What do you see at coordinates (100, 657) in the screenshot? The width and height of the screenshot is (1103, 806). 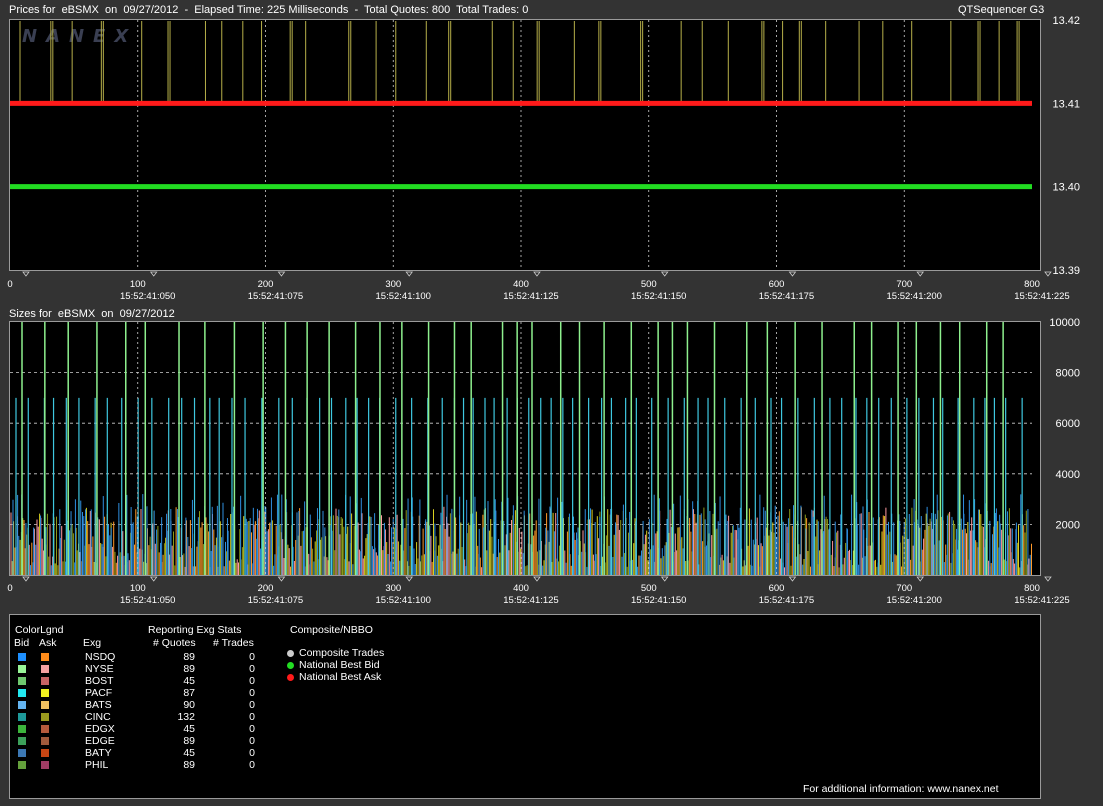 I see `legend-exg-name: NSDQ` at bounding box center [100, 657].